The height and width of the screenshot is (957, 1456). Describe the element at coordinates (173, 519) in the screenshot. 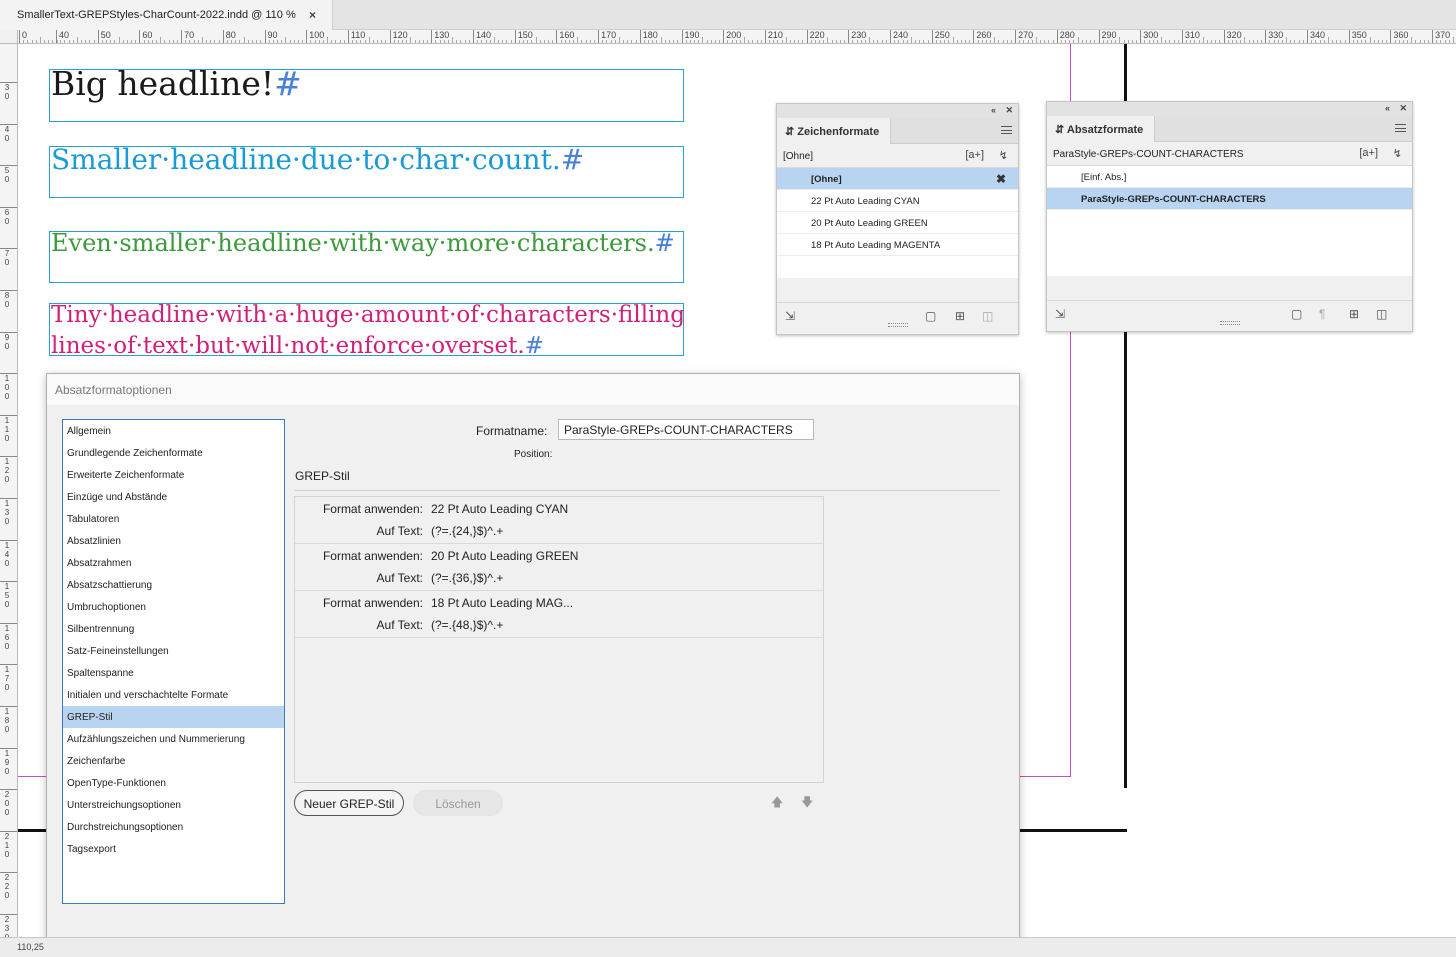

I see `dialog-category-item: Tabulatoren` at that location.